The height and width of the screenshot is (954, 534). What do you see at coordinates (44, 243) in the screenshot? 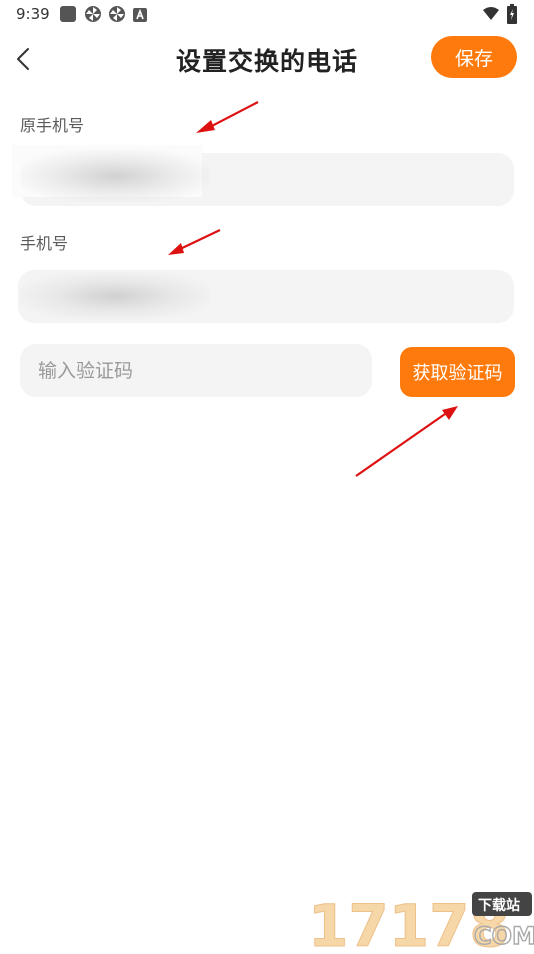
I see `phone-label: 手机号` at bounding box center [44, 243].